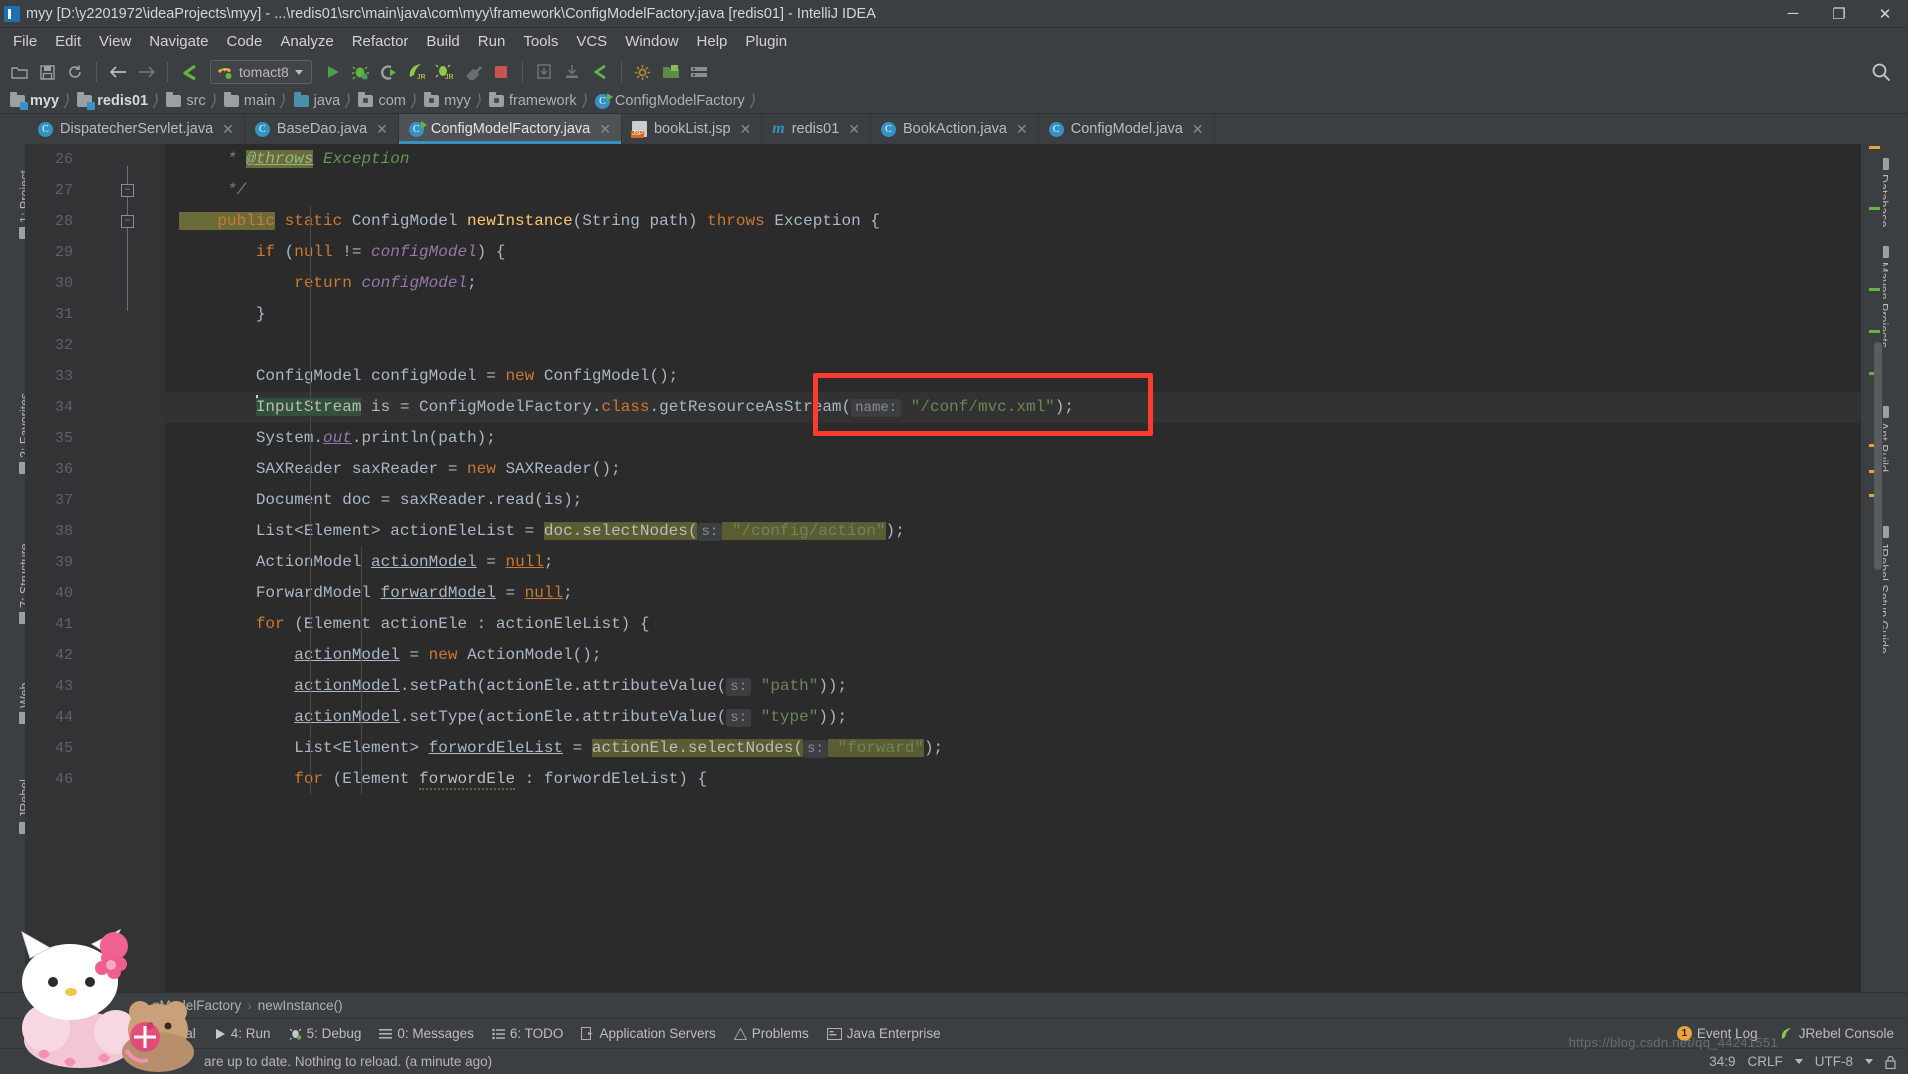  I want to click on sync-icon, so click(75, 72).